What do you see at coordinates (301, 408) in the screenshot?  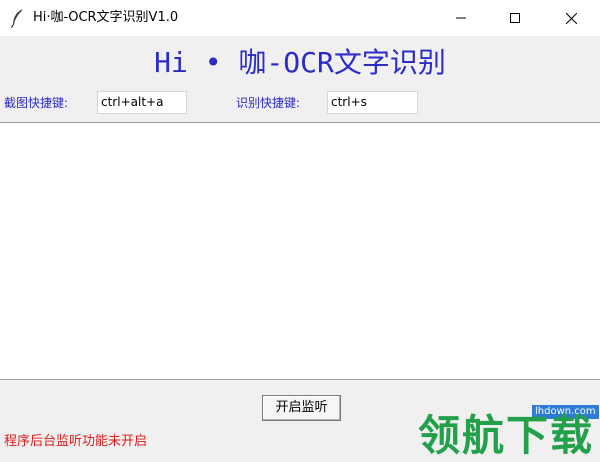 I see `start-listening-button: 开启监听` at bounding box center [301, 408].